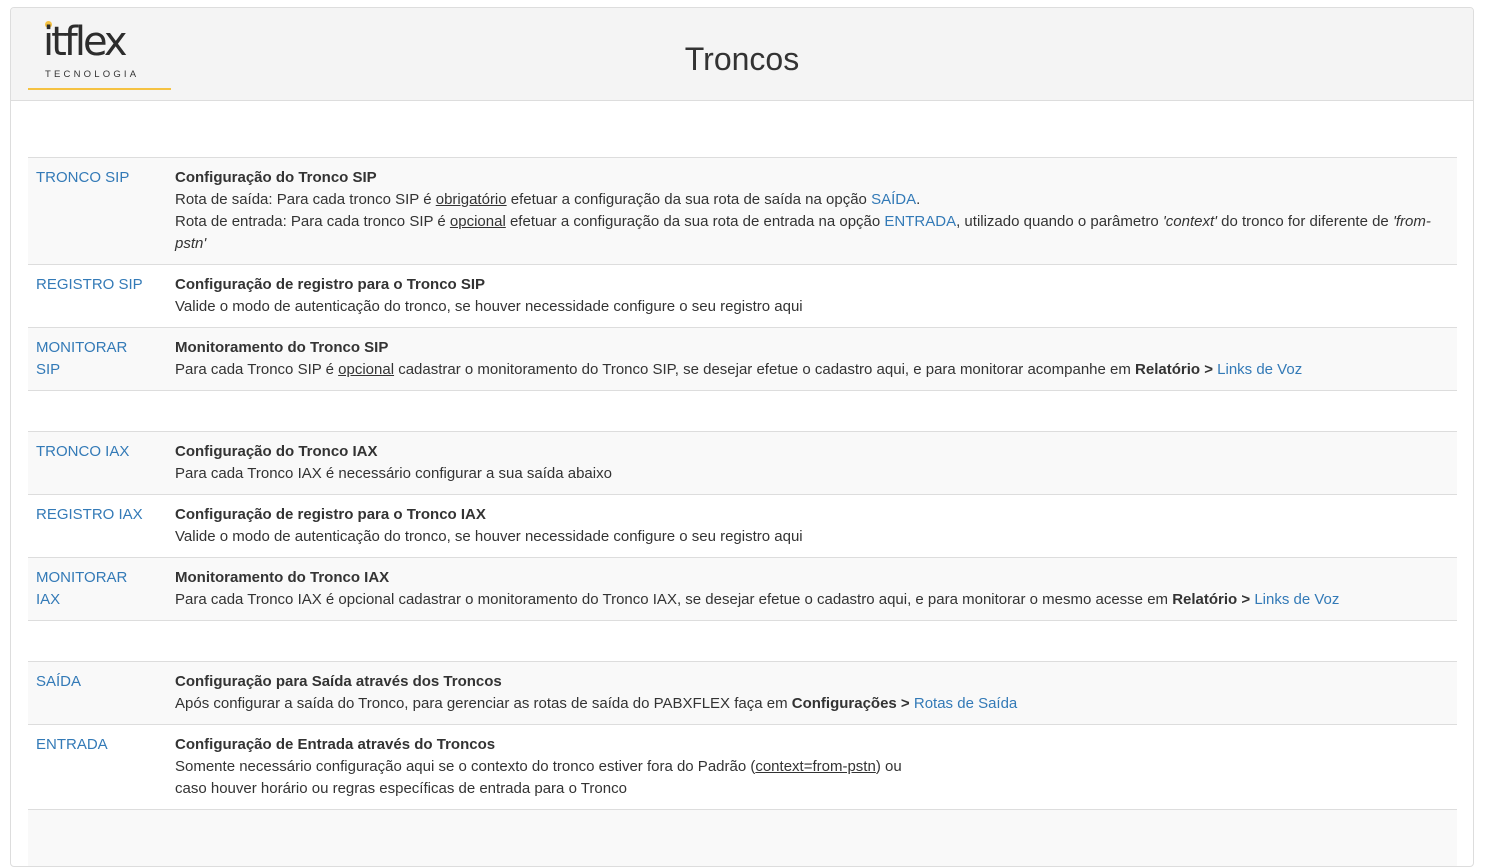 Image resolution: width=1486 pixels, height=867 pixels. What do you see at coordinates (81, 358) in the screenshot?
I see `link-monitorar-sip: MONITORARSIP` at bounding box center [81, 358].